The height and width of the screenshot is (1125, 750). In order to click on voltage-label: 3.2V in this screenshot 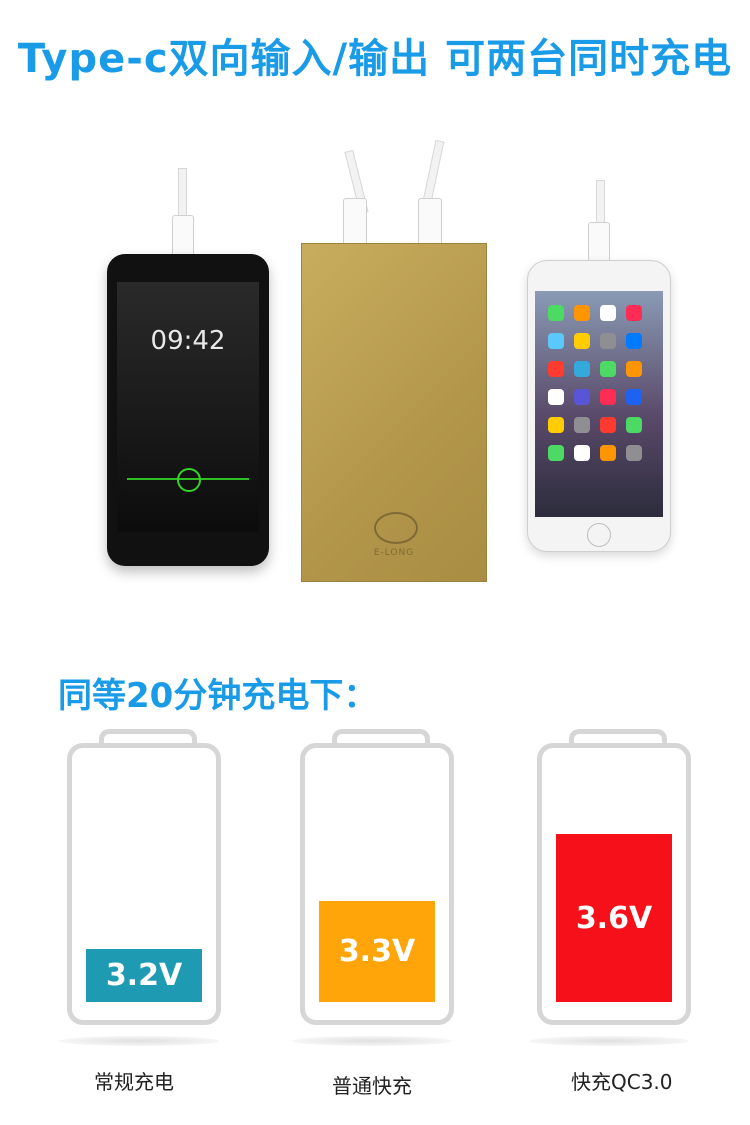, I will do `click(144, 975)`.